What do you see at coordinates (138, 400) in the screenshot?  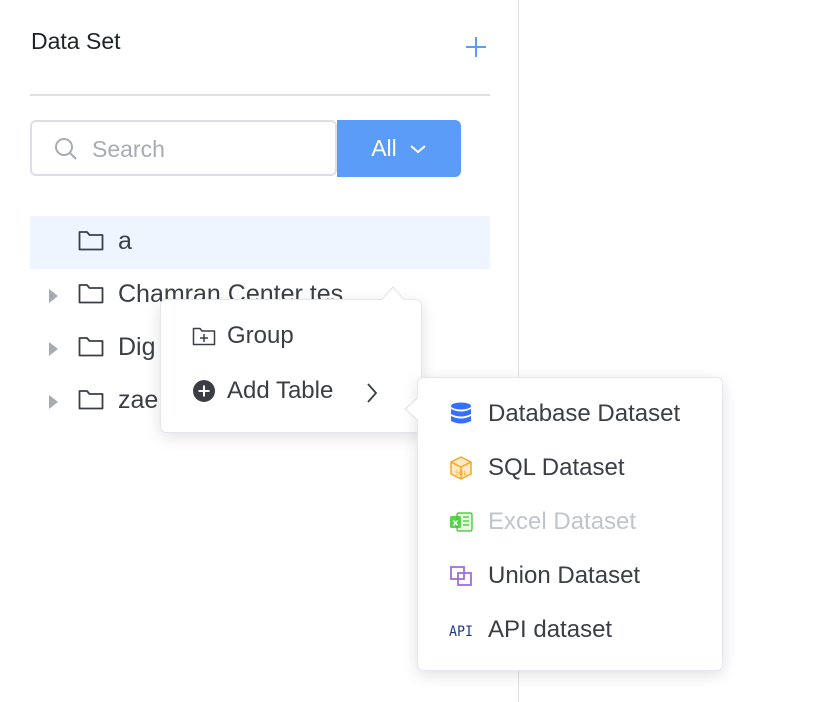 I see `tree-item-label: zae` at bounding box center [138, 400].